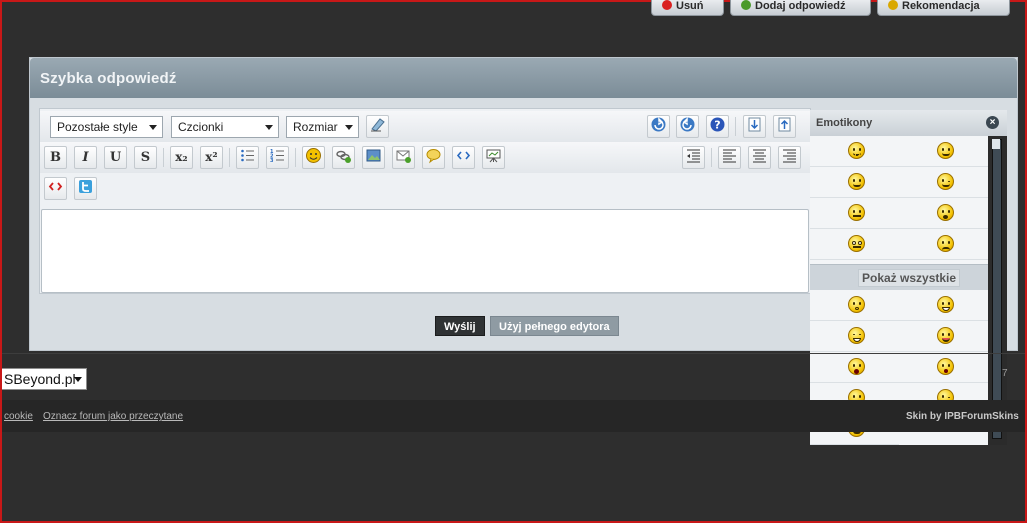  I want to click on toolbar-row-2: B I U S x₂ x² 123, so click(425, 157).